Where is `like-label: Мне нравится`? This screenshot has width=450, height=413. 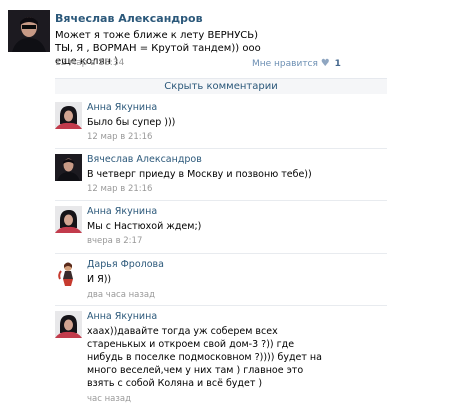 like-label: Мне нравится is located at coordinates (285, 64).